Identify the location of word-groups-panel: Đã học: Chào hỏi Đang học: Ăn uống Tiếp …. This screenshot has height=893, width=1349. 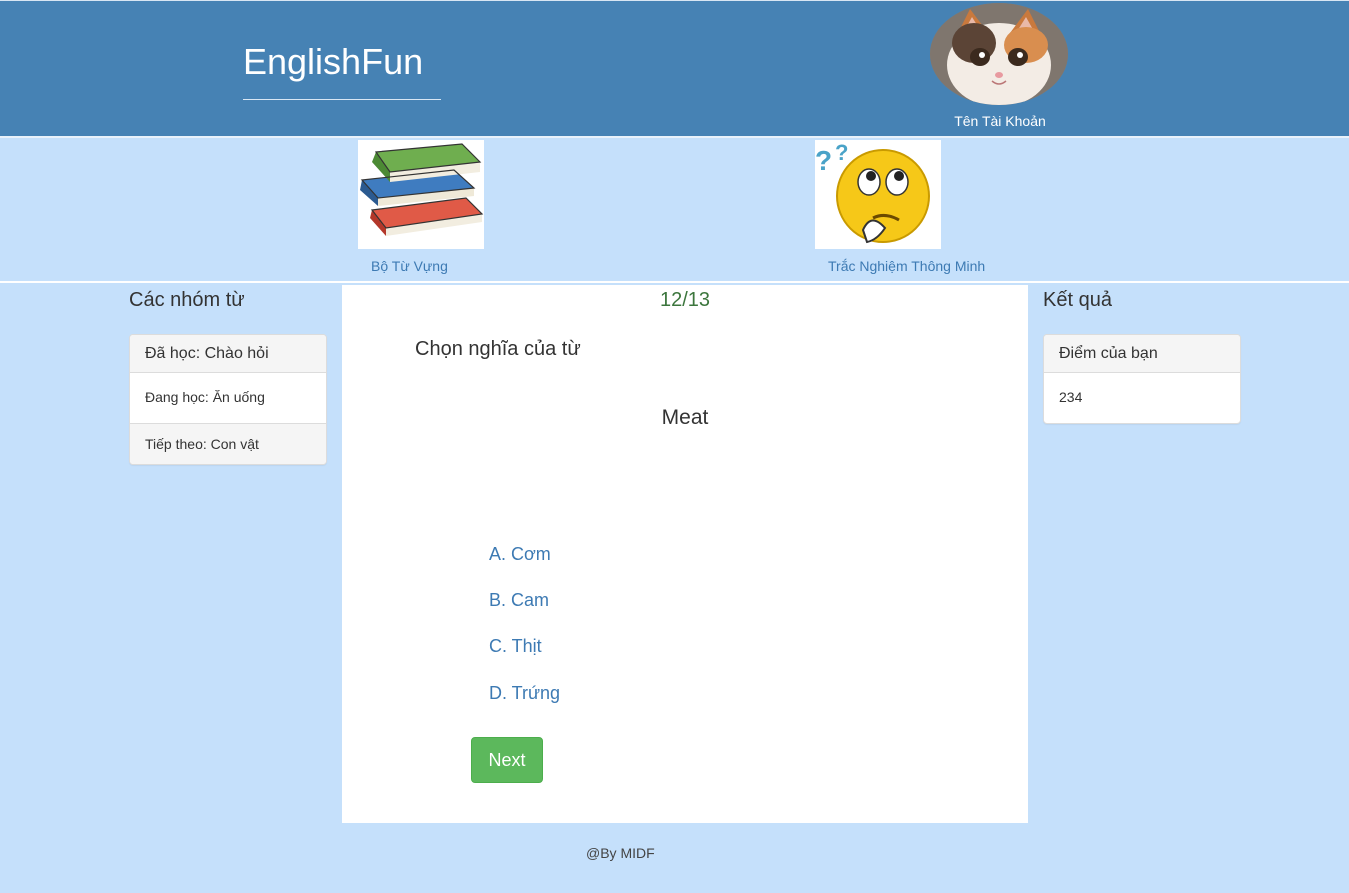
(228, 399).